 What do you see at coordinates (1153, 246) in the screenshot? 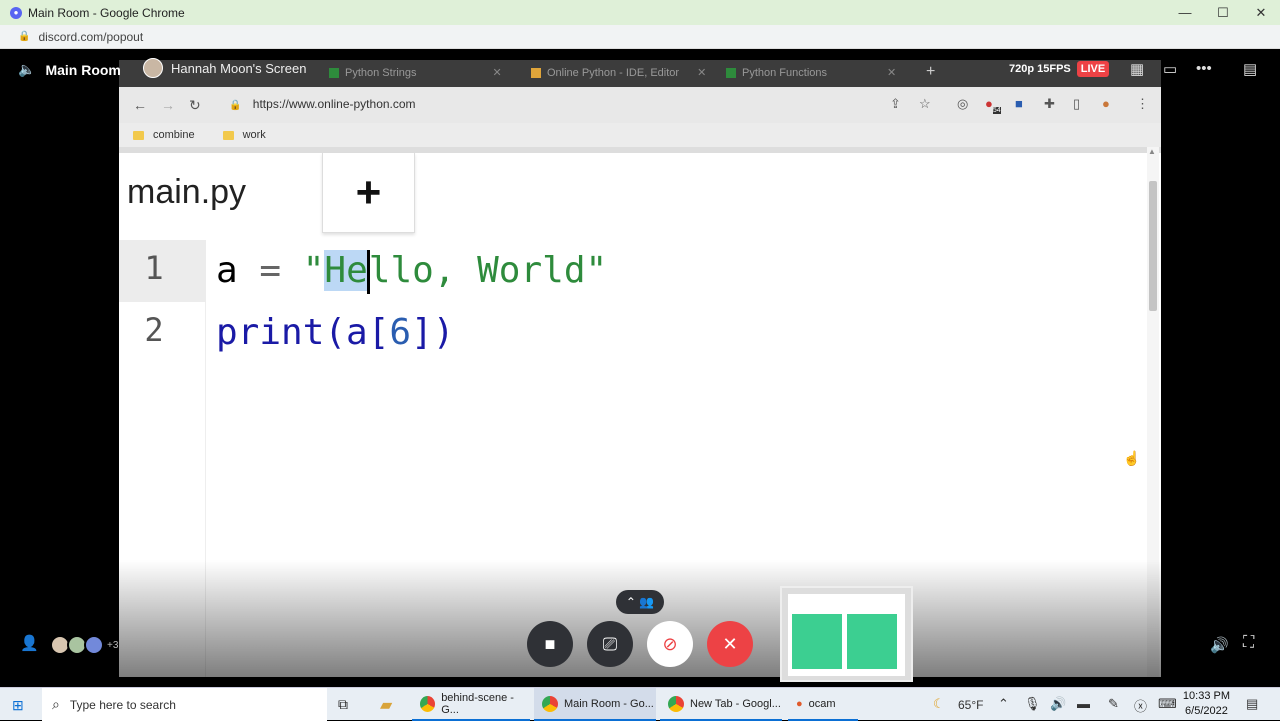
I see `scrollbar-thumb` at bounding box center [1153, 246].